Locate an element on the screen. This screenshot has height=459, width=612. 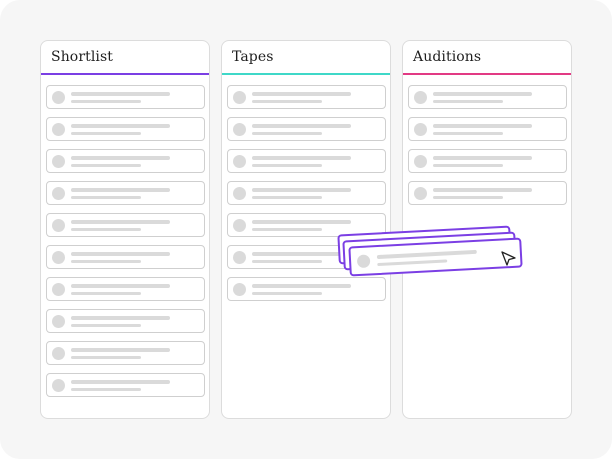
column-title-shortlist: Shortlist is located at coordinates (125, 58).